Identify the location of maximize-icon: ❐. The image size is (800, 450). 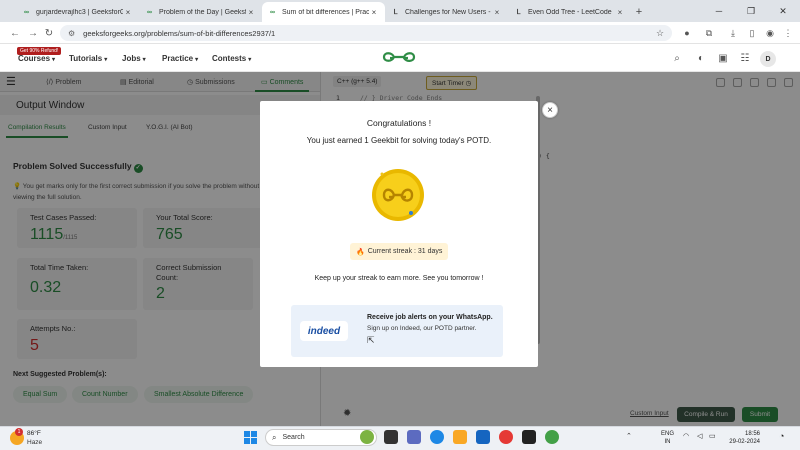
(751, 11).